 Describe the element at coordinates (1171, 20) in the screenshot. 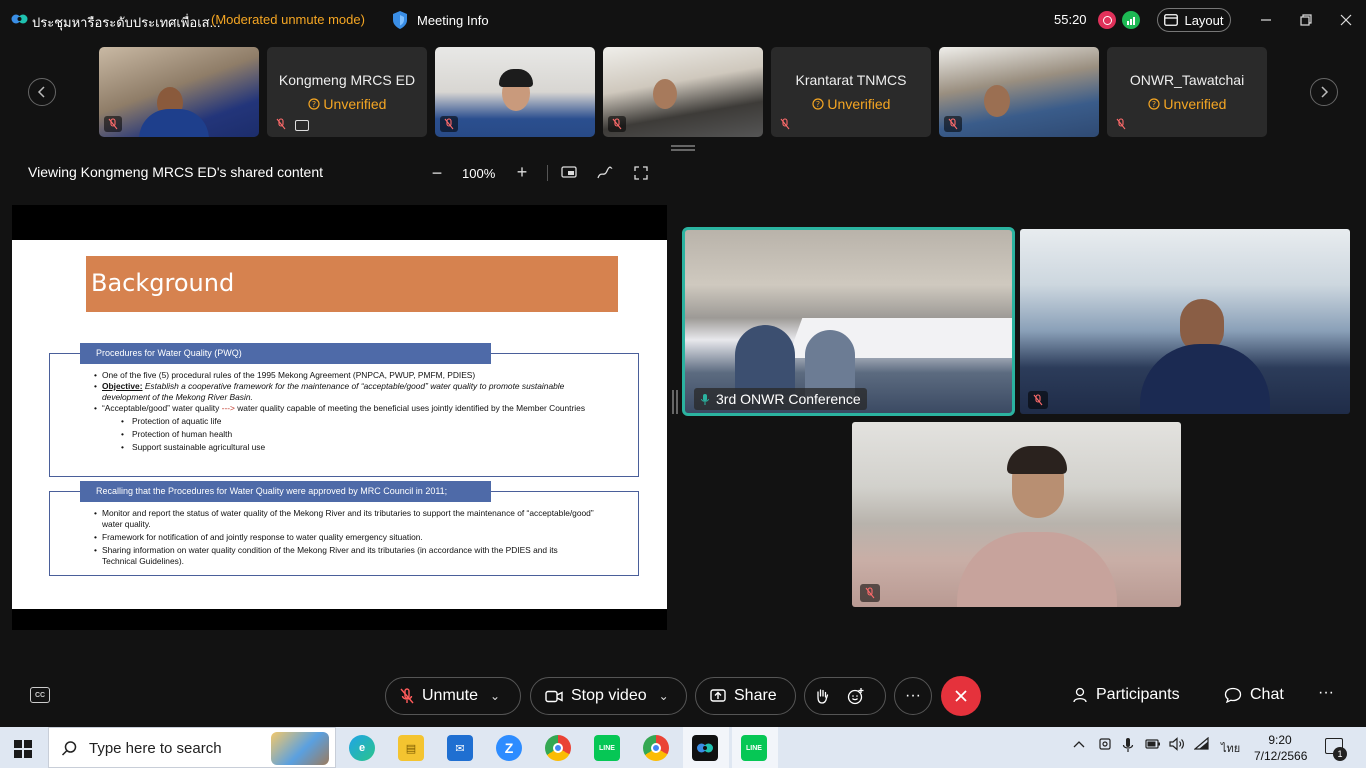

I see `layout-icon` at that location.